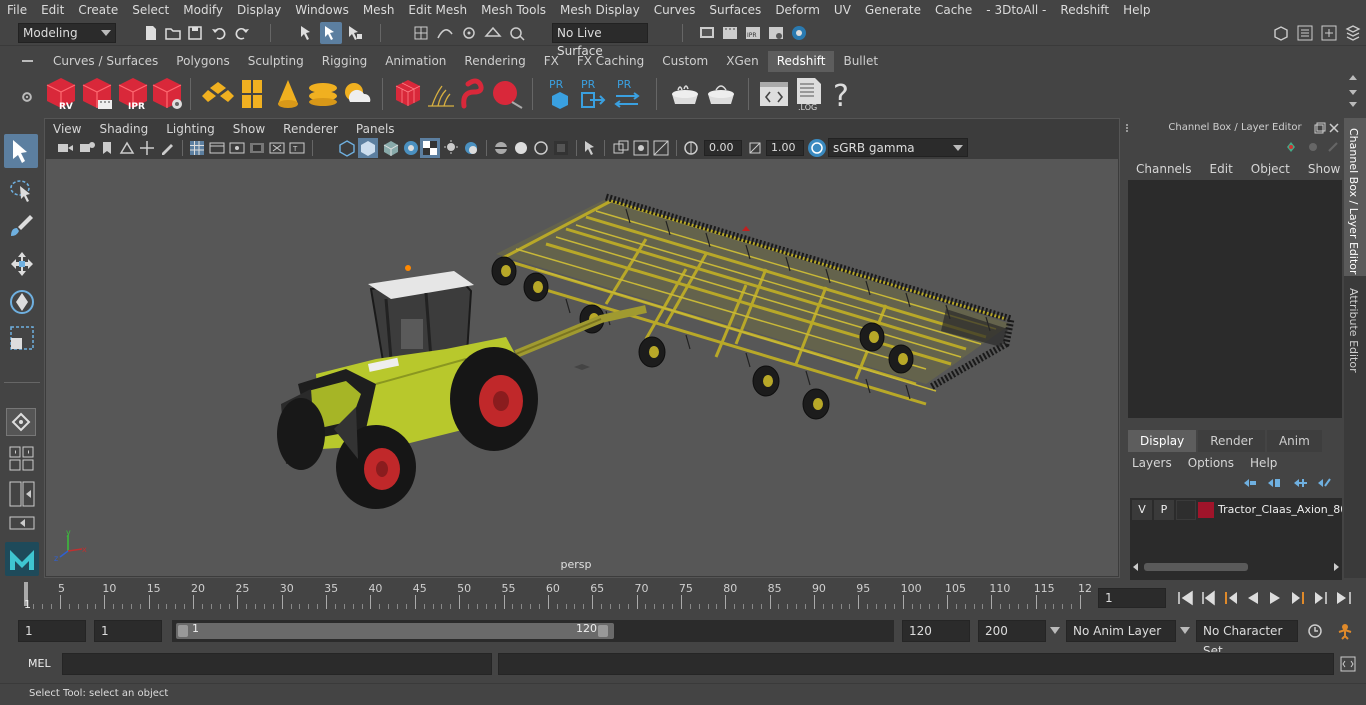  I want to click on shelf-tab-sculpting: Sculpting, so click(276, 61).